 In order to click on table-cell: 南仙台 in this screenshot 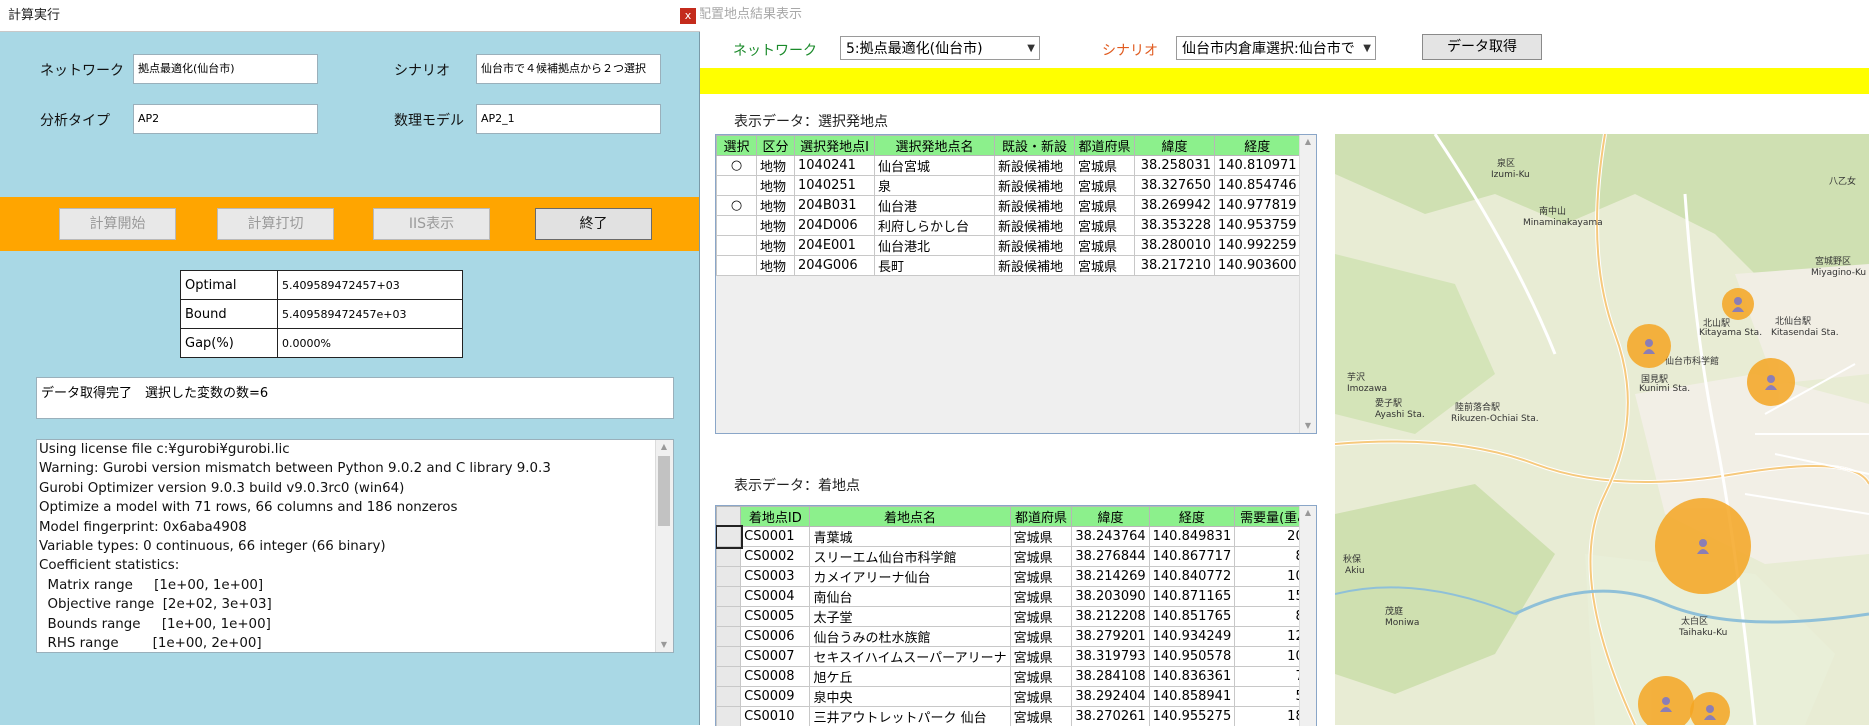, I will do `click(910, 597)`.